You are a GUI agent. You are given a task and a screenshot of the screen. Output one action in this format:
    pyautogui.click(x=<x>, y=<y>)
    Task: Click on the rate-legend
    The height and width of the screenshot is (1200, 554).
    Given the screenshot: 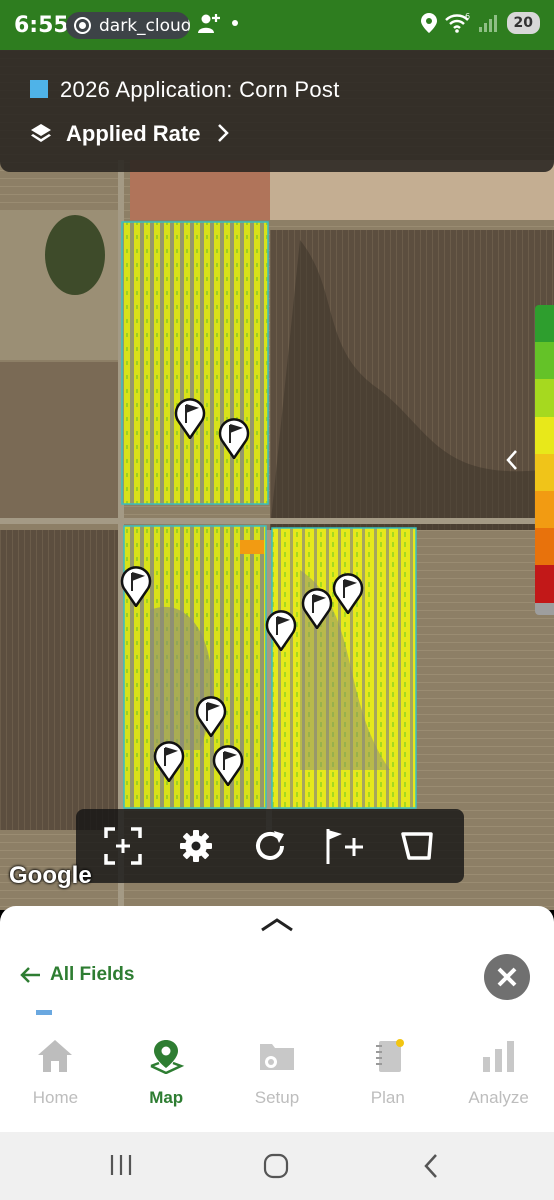 What is the action you would take?
    pyautogui.click(x=544, y=460)
    